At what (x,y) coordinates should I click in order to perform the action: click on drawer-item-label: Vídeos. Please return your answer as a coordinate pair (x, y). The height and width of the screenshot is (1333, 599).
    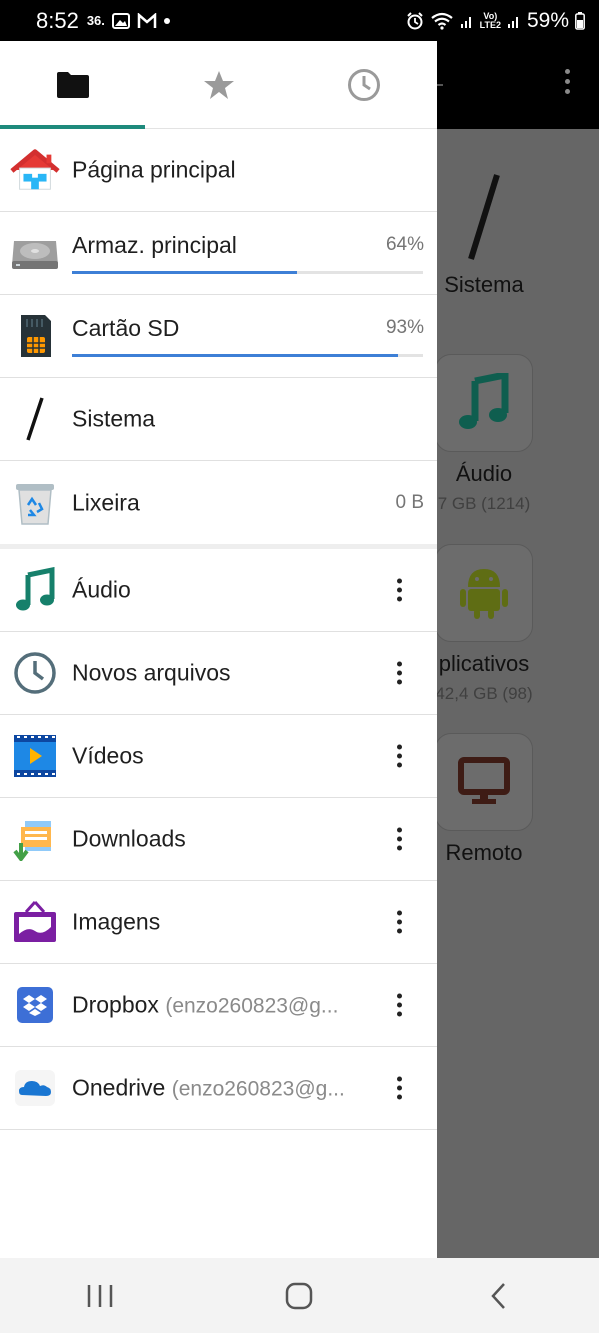
    Looking at the image, I should click on (108, 755).